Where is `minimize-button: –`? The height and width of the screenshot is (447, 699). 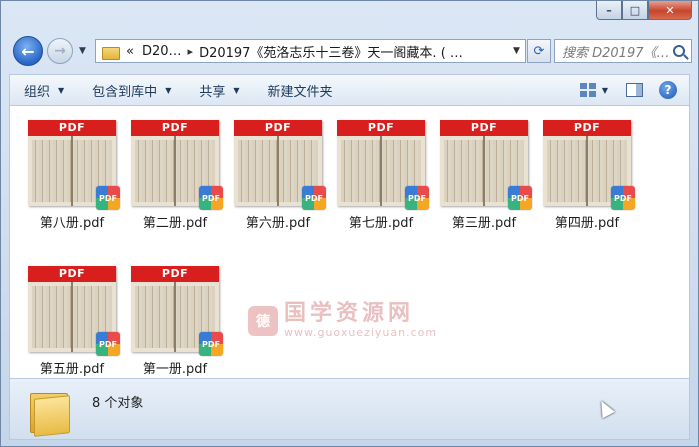
minimize-button: – is located at coordinates (609, 10).